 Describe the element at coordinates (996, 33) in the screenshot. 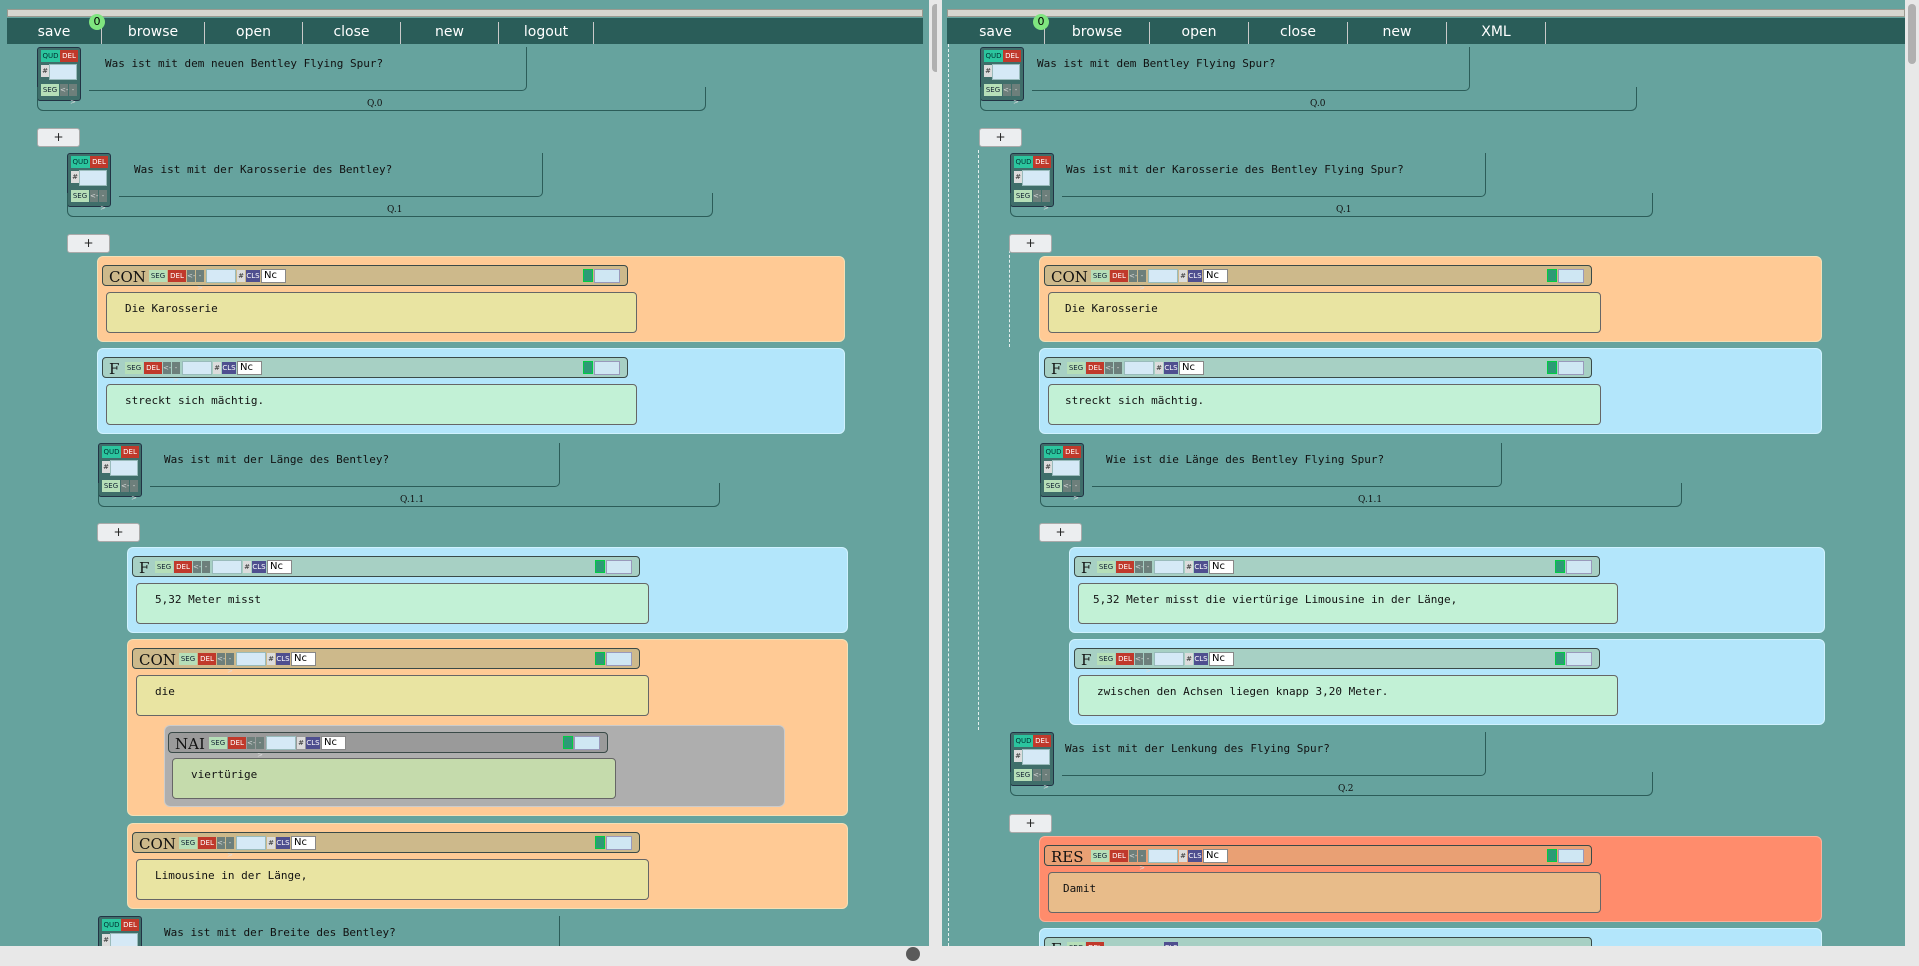

I see `menu-save: save` at that location.